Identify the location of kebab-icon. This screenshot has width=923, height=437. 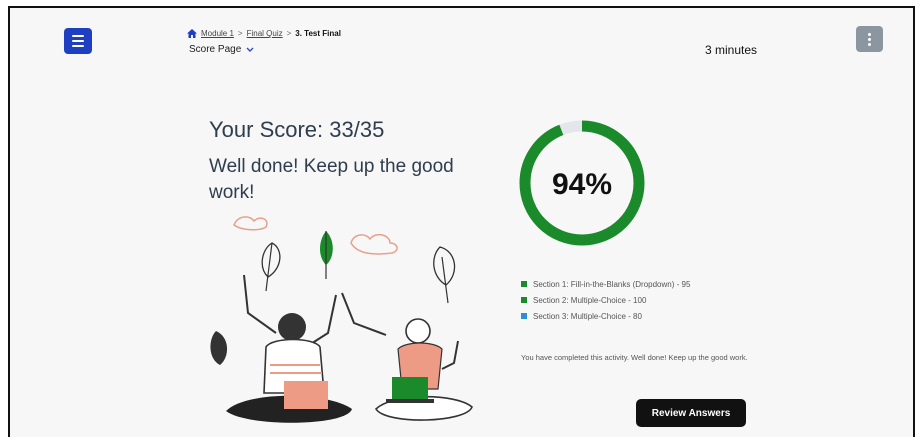
(869, 34).